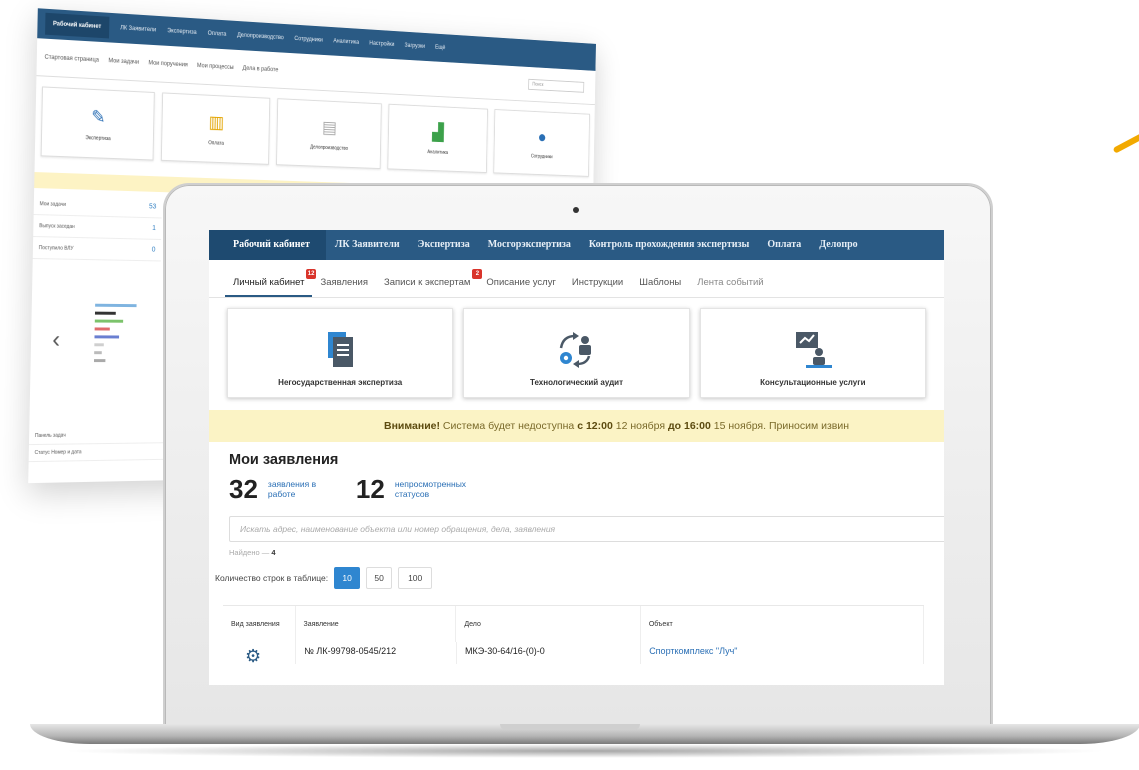  I want to click on bg-nav-item: ЛК Заявители, so click(138, 29).